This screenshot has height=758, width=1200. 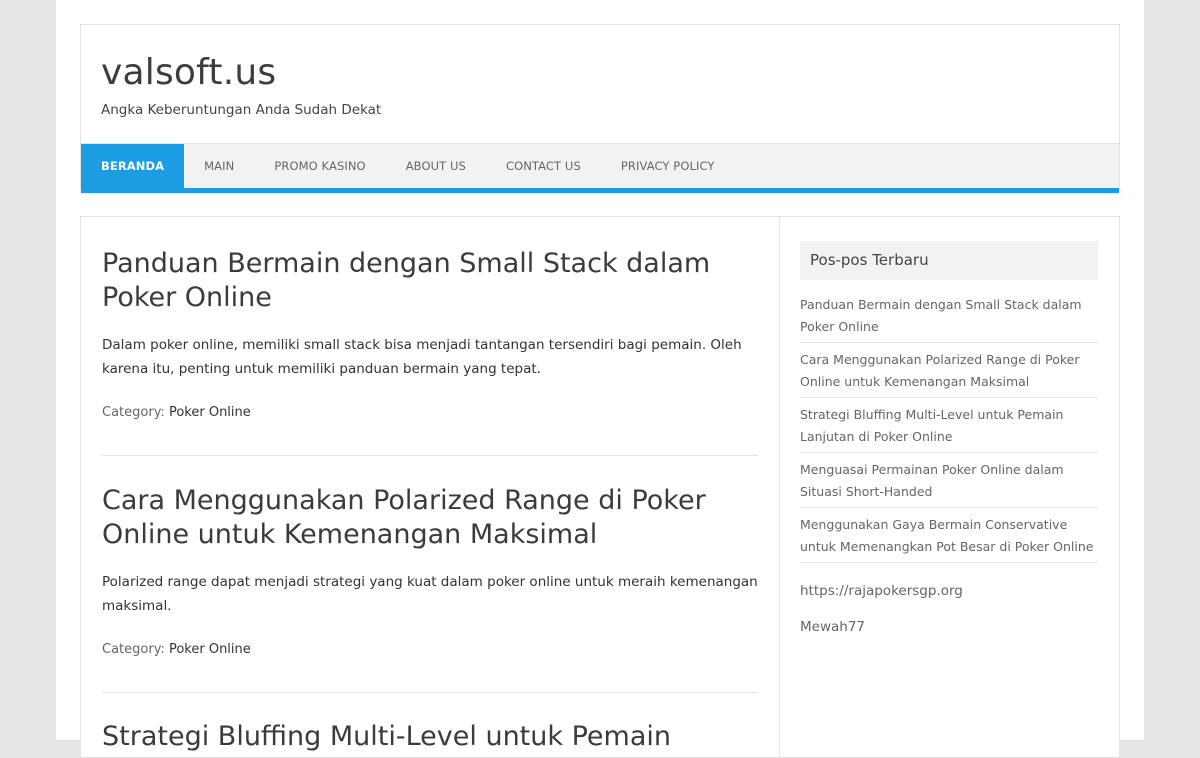 What do you see at coordinates (543, 166) in the screenshot?
I see `nav-item-contact-us: CONTACT US` at bounding box center [543, 166].